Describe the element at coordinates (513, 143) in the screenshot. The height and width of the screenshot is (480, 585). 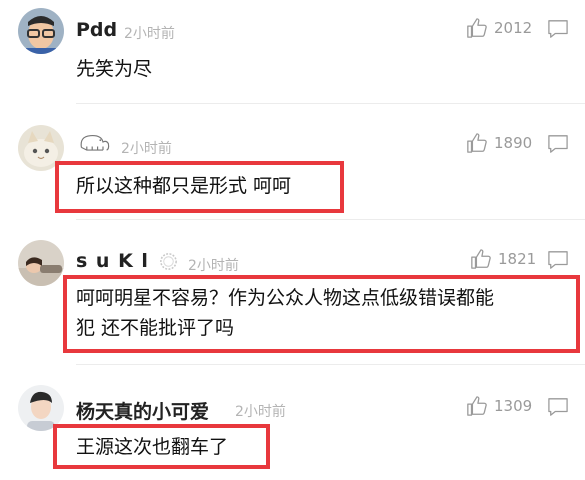
I see `like-count: 1890` at that location.